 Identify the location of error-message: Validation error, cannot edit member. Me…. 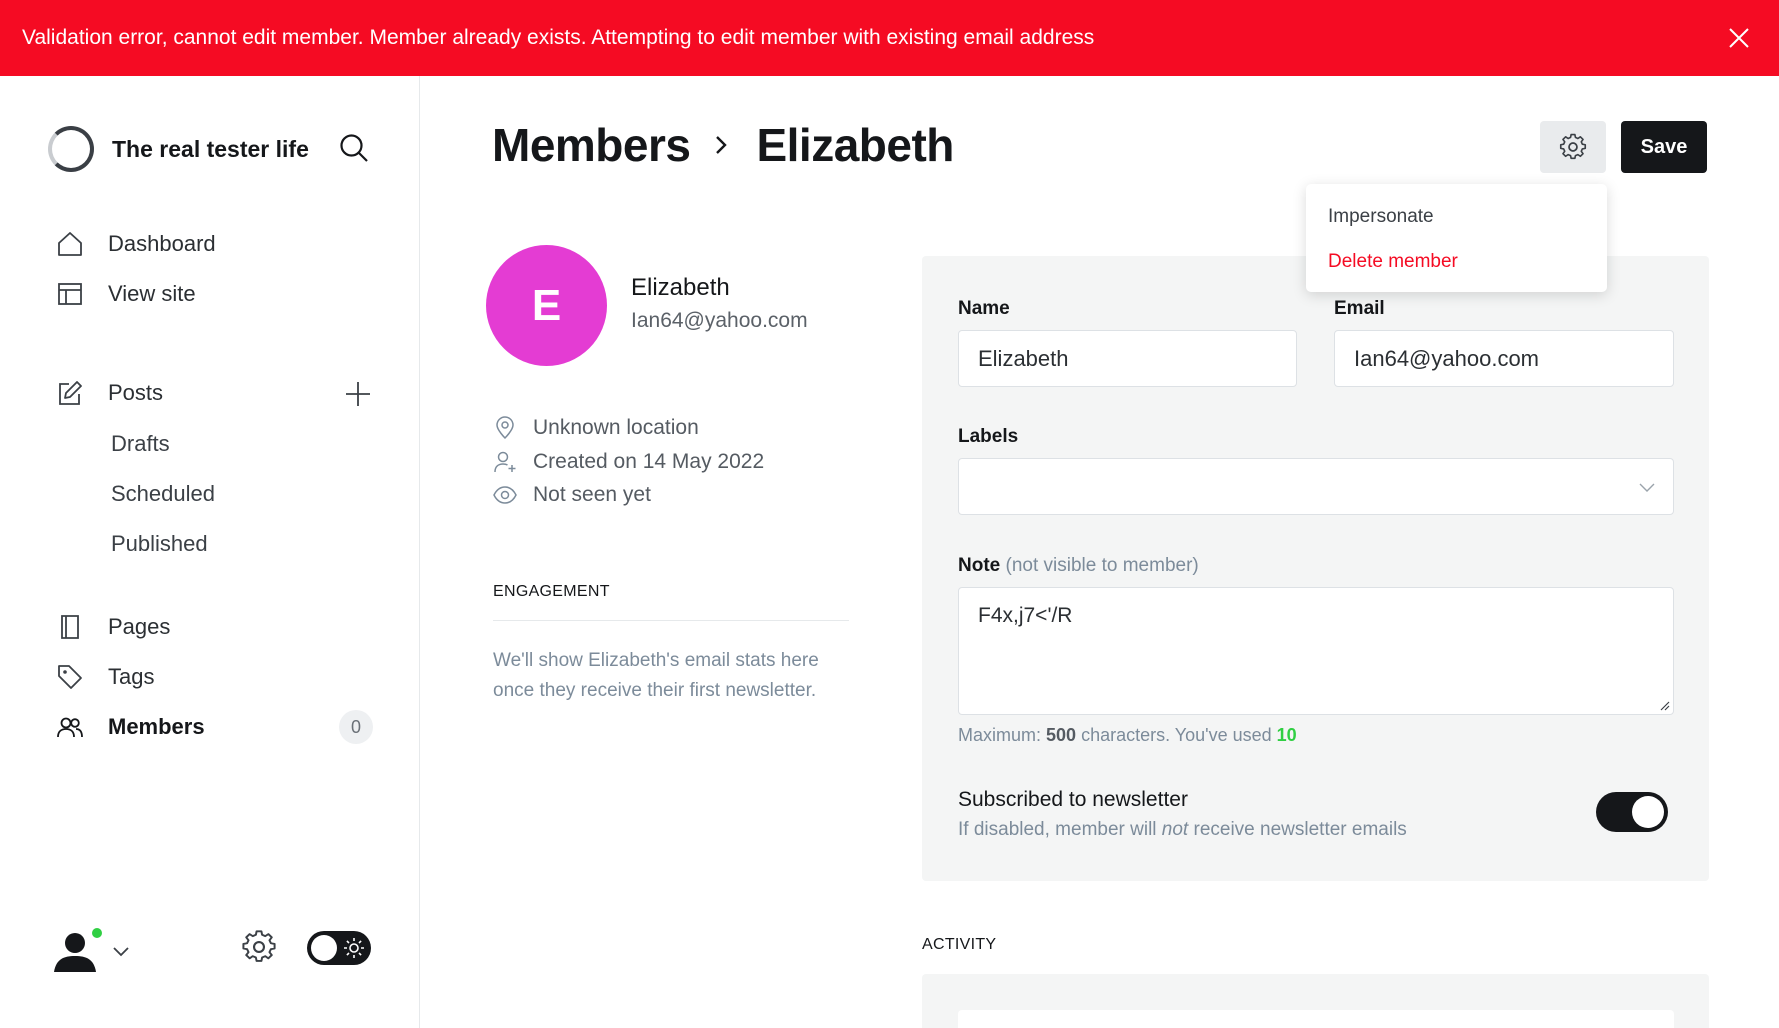
(558, 37).